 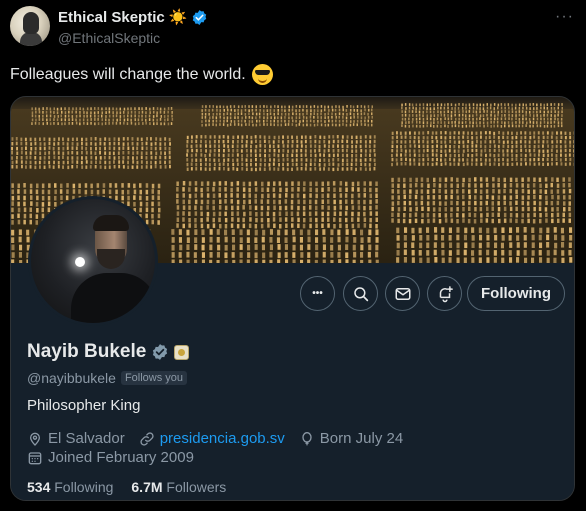 I want to click on follows-you-badge: Follows you, so click(x=154, y=378).